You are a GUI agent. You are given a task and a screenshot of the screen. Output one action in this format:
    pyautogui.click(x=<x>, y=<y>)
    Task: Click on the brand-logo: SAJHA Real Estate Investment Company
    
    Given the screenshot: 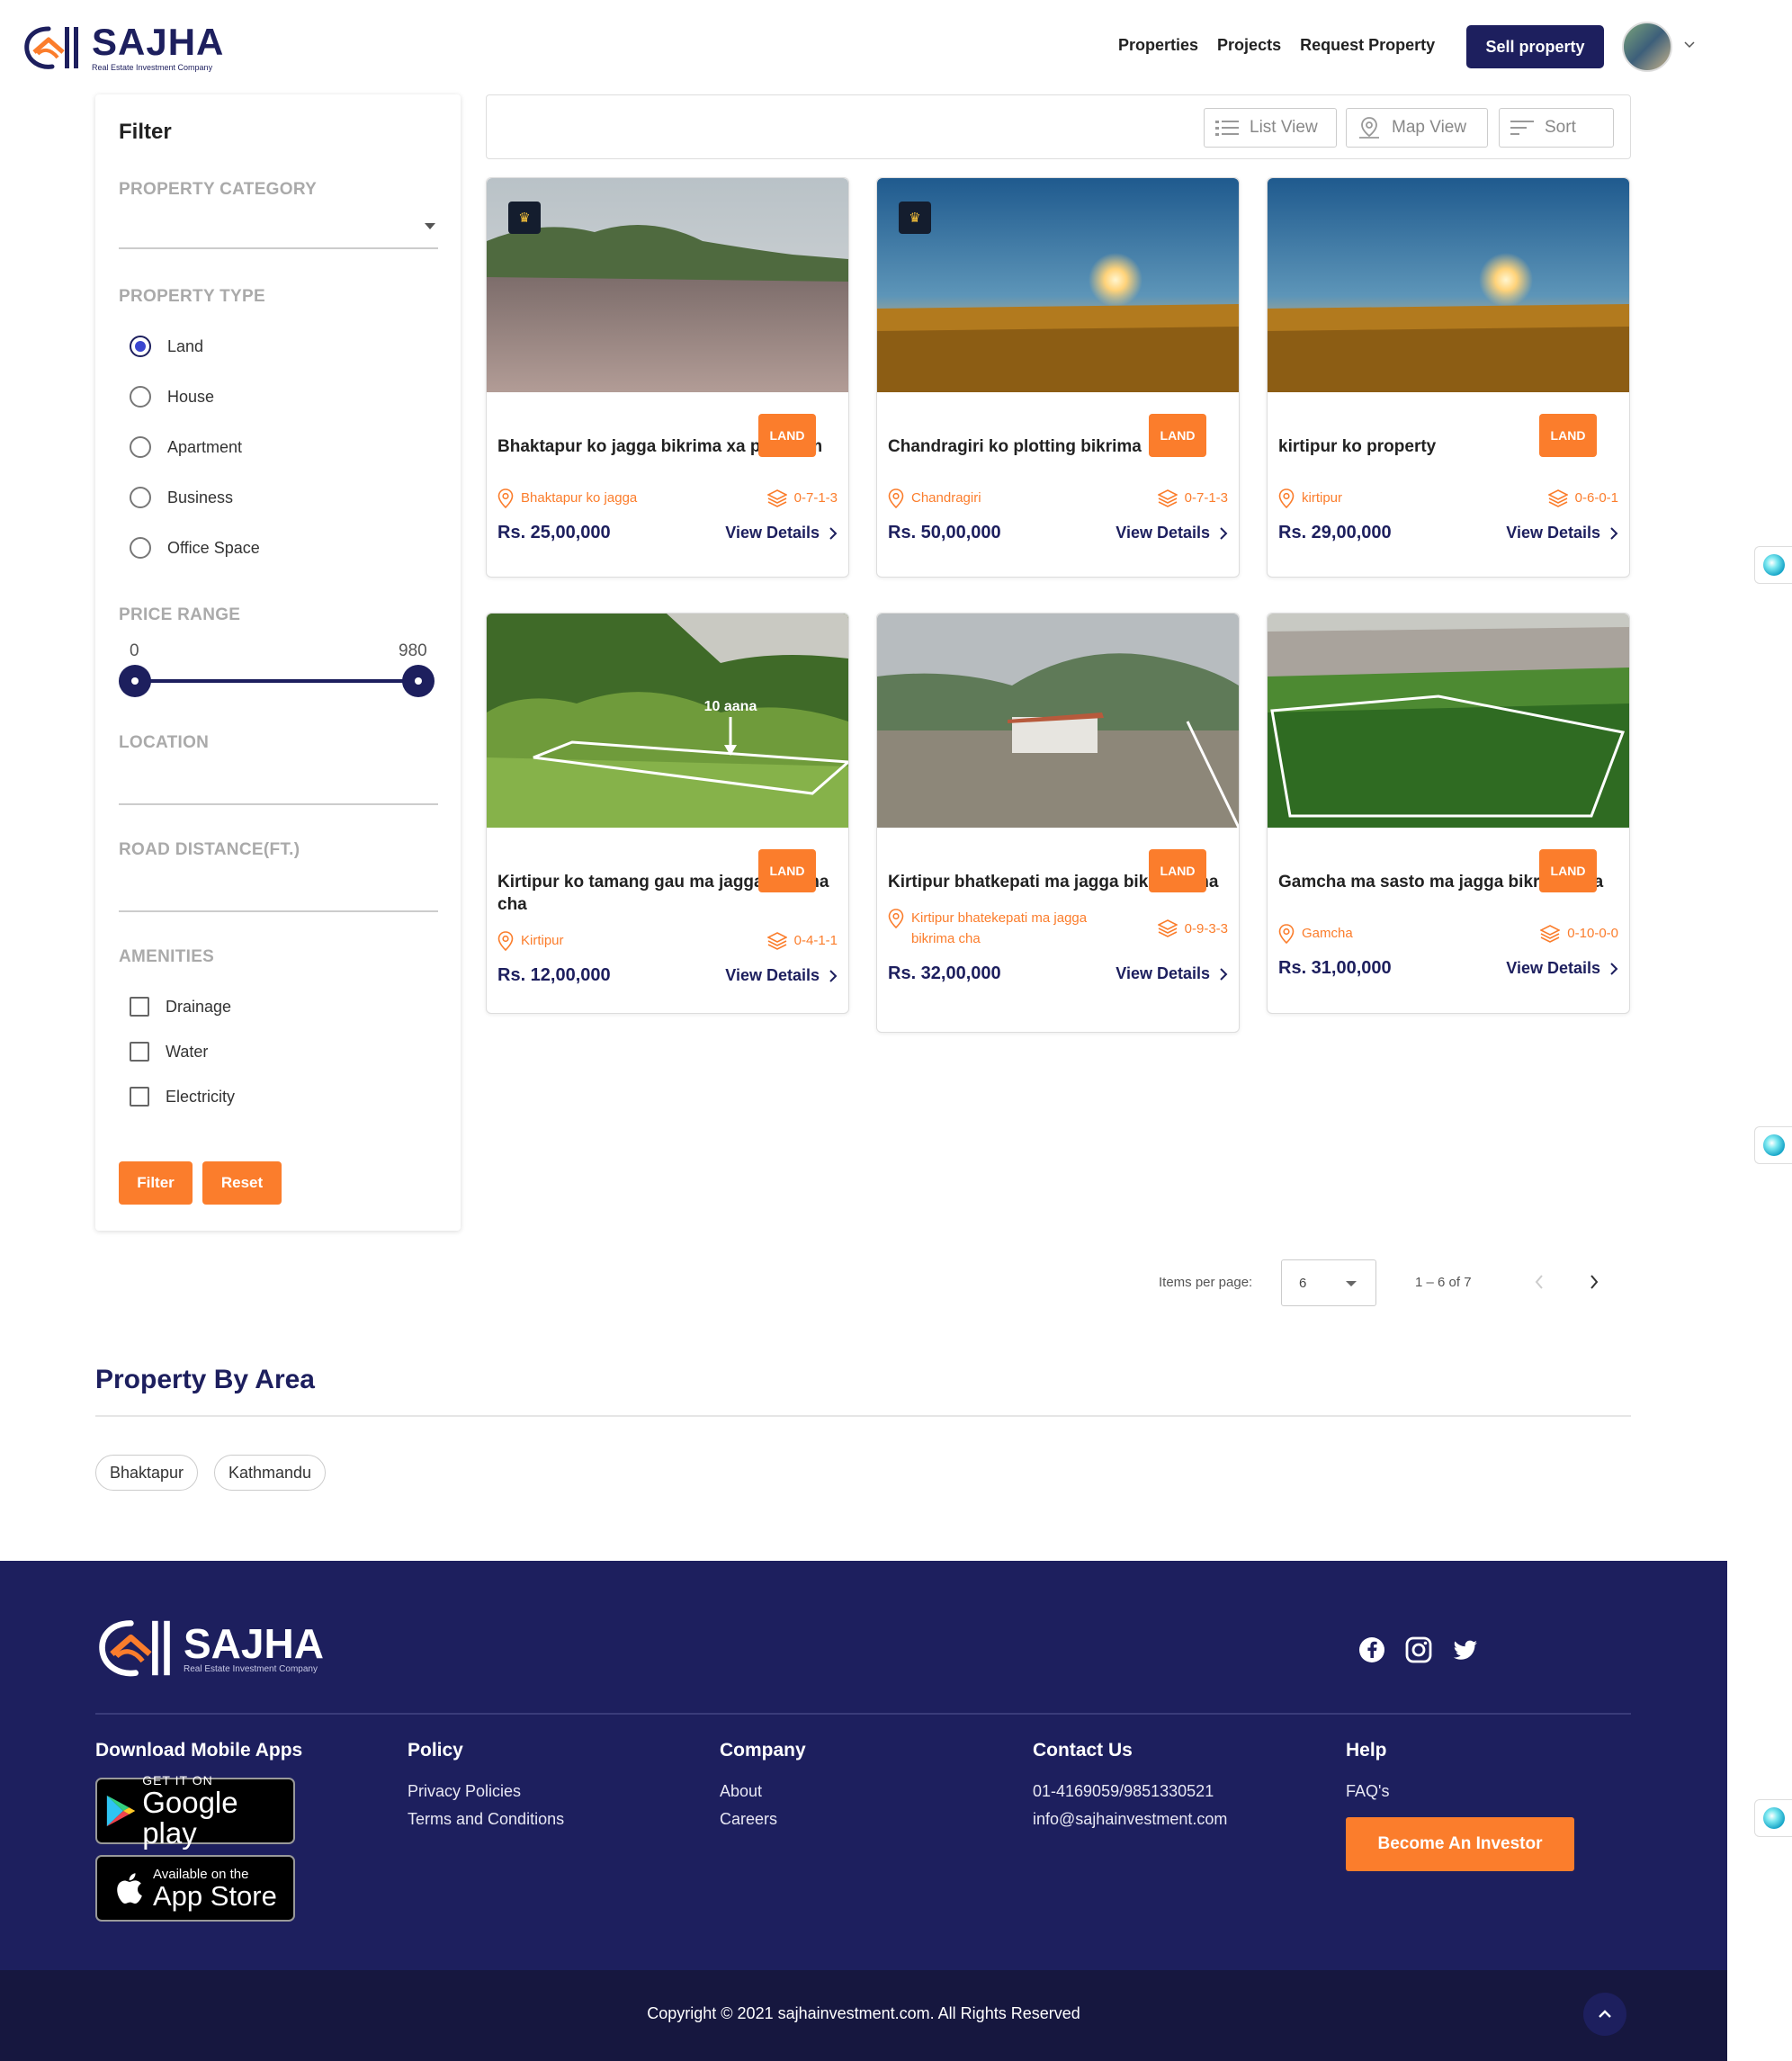 What is the action you would take?
    pyautogui.click(x=123, y=48)
    